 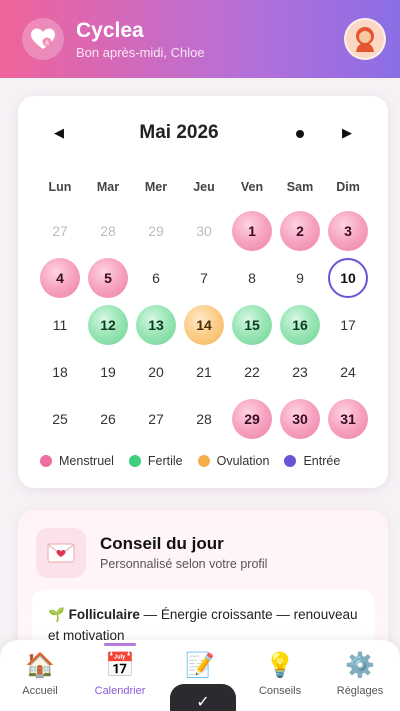 I want to click on day-number: 13, so click(x=156, y=324).